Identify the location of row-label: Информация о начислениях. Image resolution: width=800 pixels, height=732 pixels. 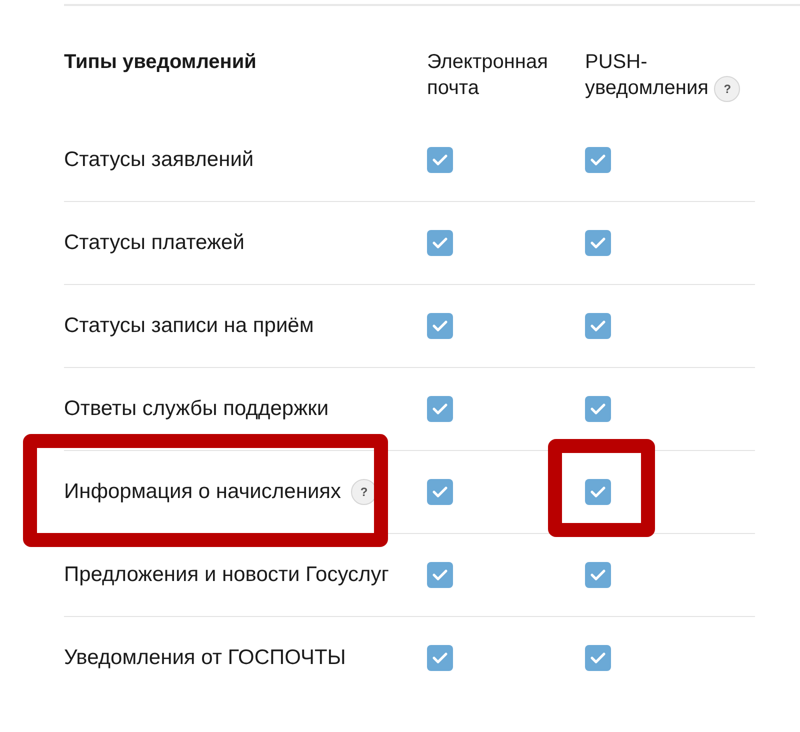
(203, 492).